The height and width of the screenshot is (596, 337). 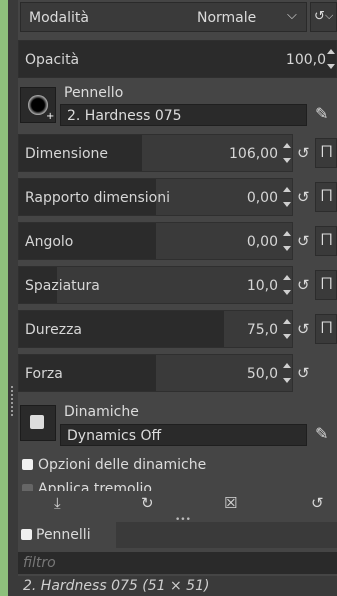 What do you see at coordinates (163, 17) in the screenshot?
I see `mode-combo: Modalità Normale ⌵` at bounding box center [163, 17].